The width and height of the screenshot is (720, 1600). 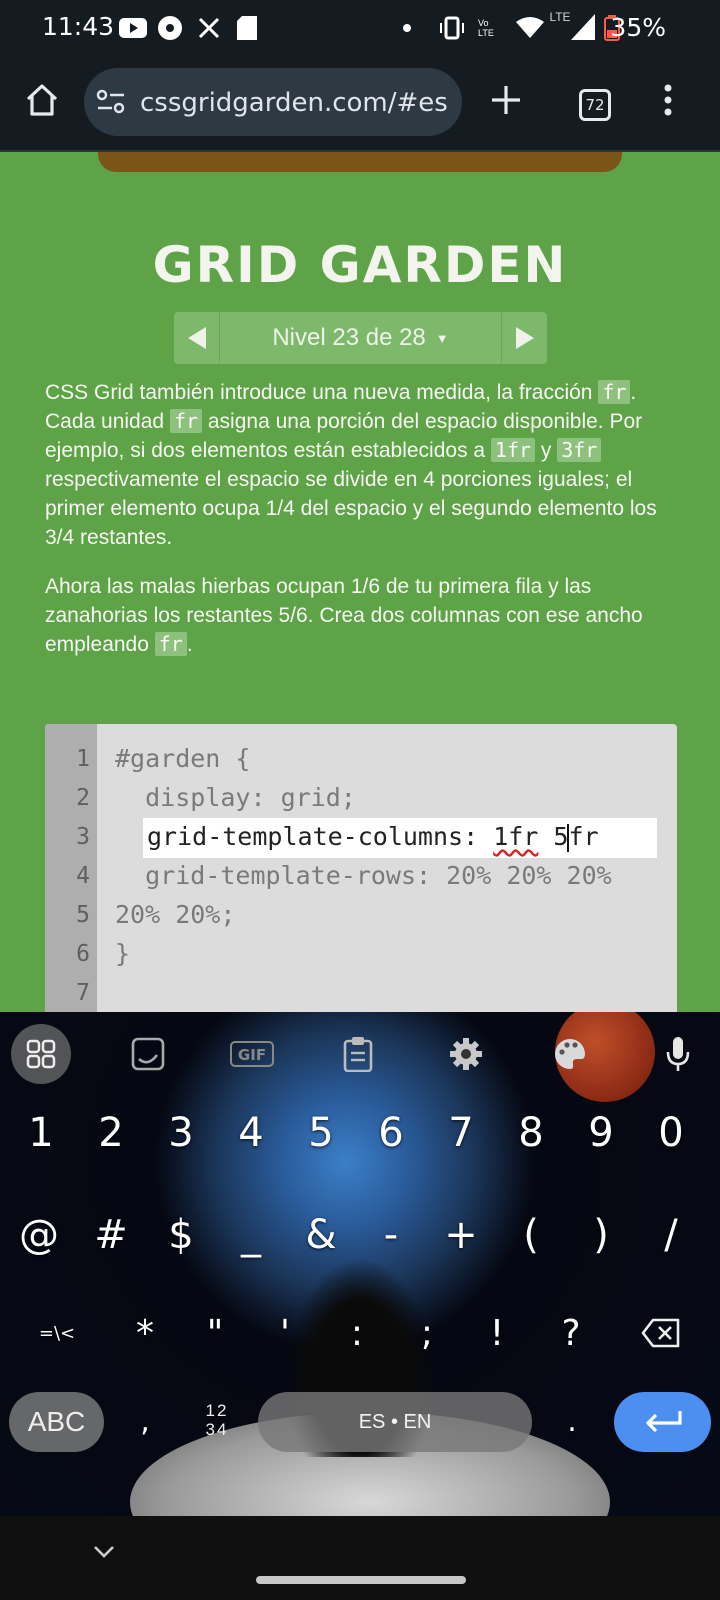 What do you see at coordinates (638, 27) in the screenshot?
I see `battery-percent: 35%` at bounding box center [638, 27].